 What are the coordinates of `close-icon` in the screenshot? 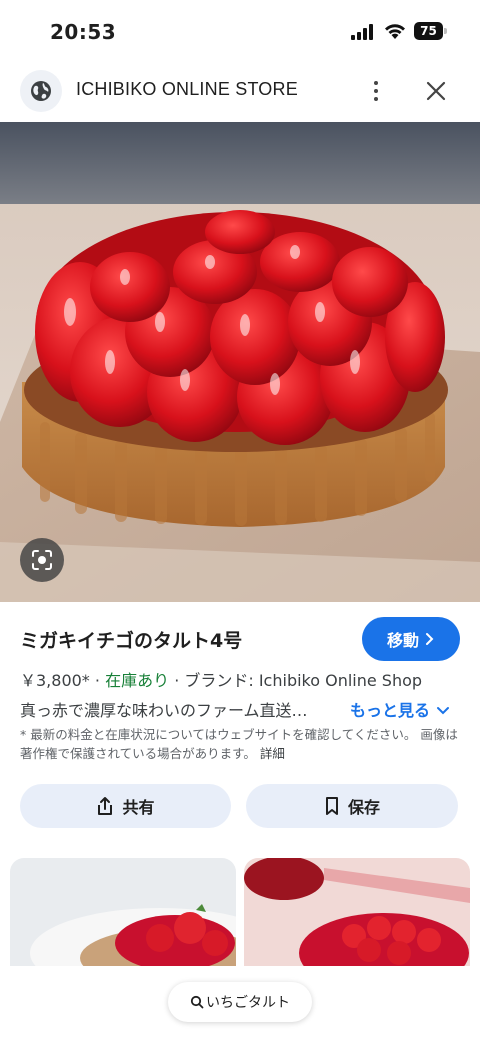 It's located at (436, 91).